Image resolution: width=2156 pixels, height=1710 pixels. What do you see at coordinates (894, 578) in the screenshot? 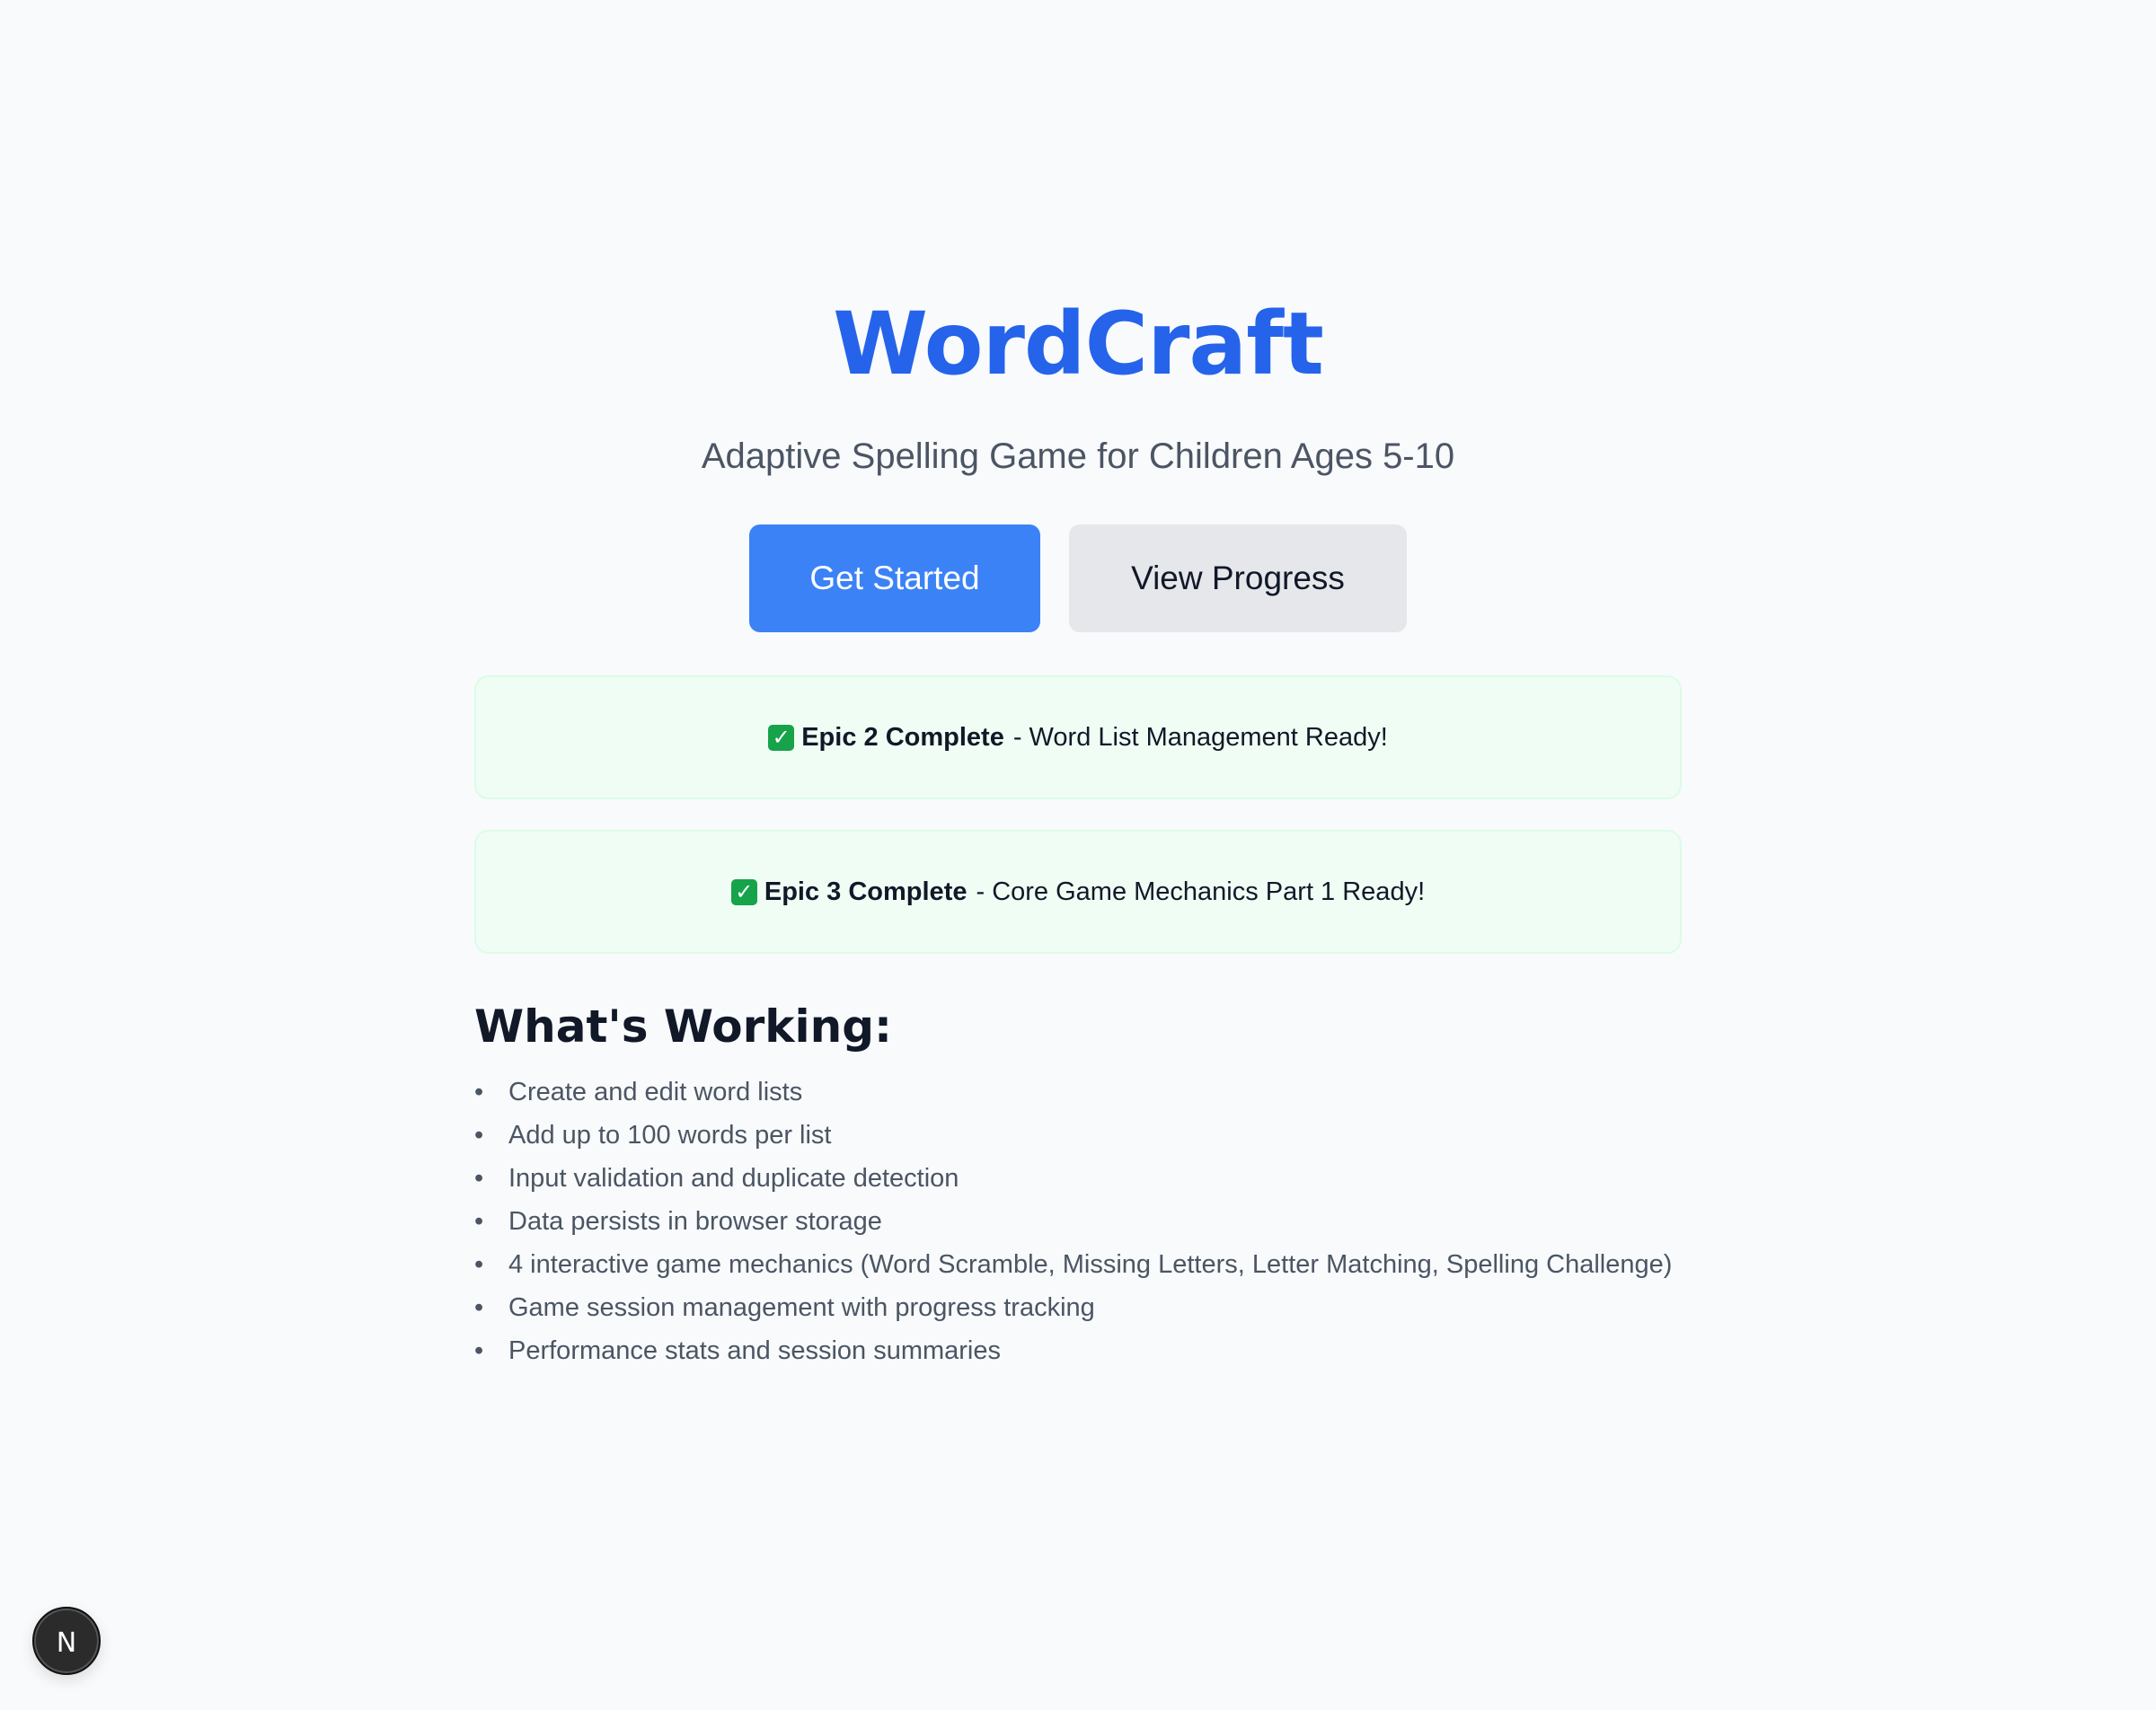
I see `get-started-button: Get Started` at bounding box center [894, 578].